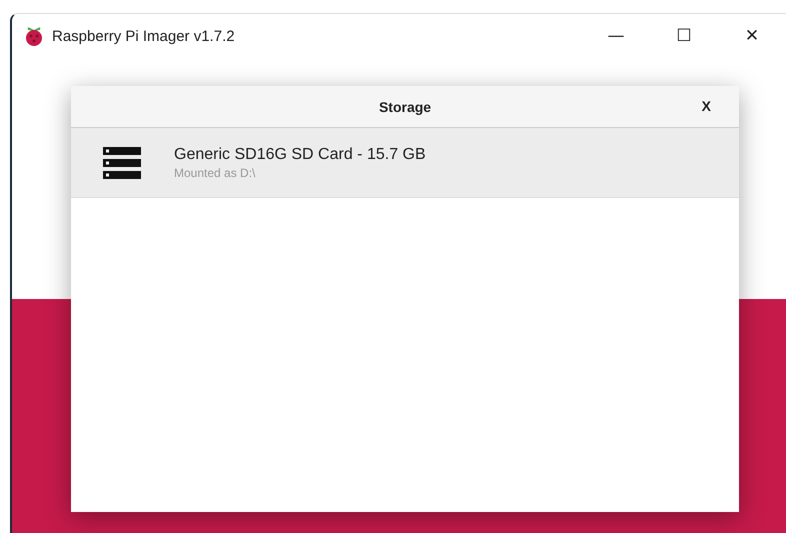 This screenshot has width=786, height=533. What do you see at coordinates (215, 173) in the screenshot?
I see `mount-point: Mounted as D:\` at bounding box center [215, 173].